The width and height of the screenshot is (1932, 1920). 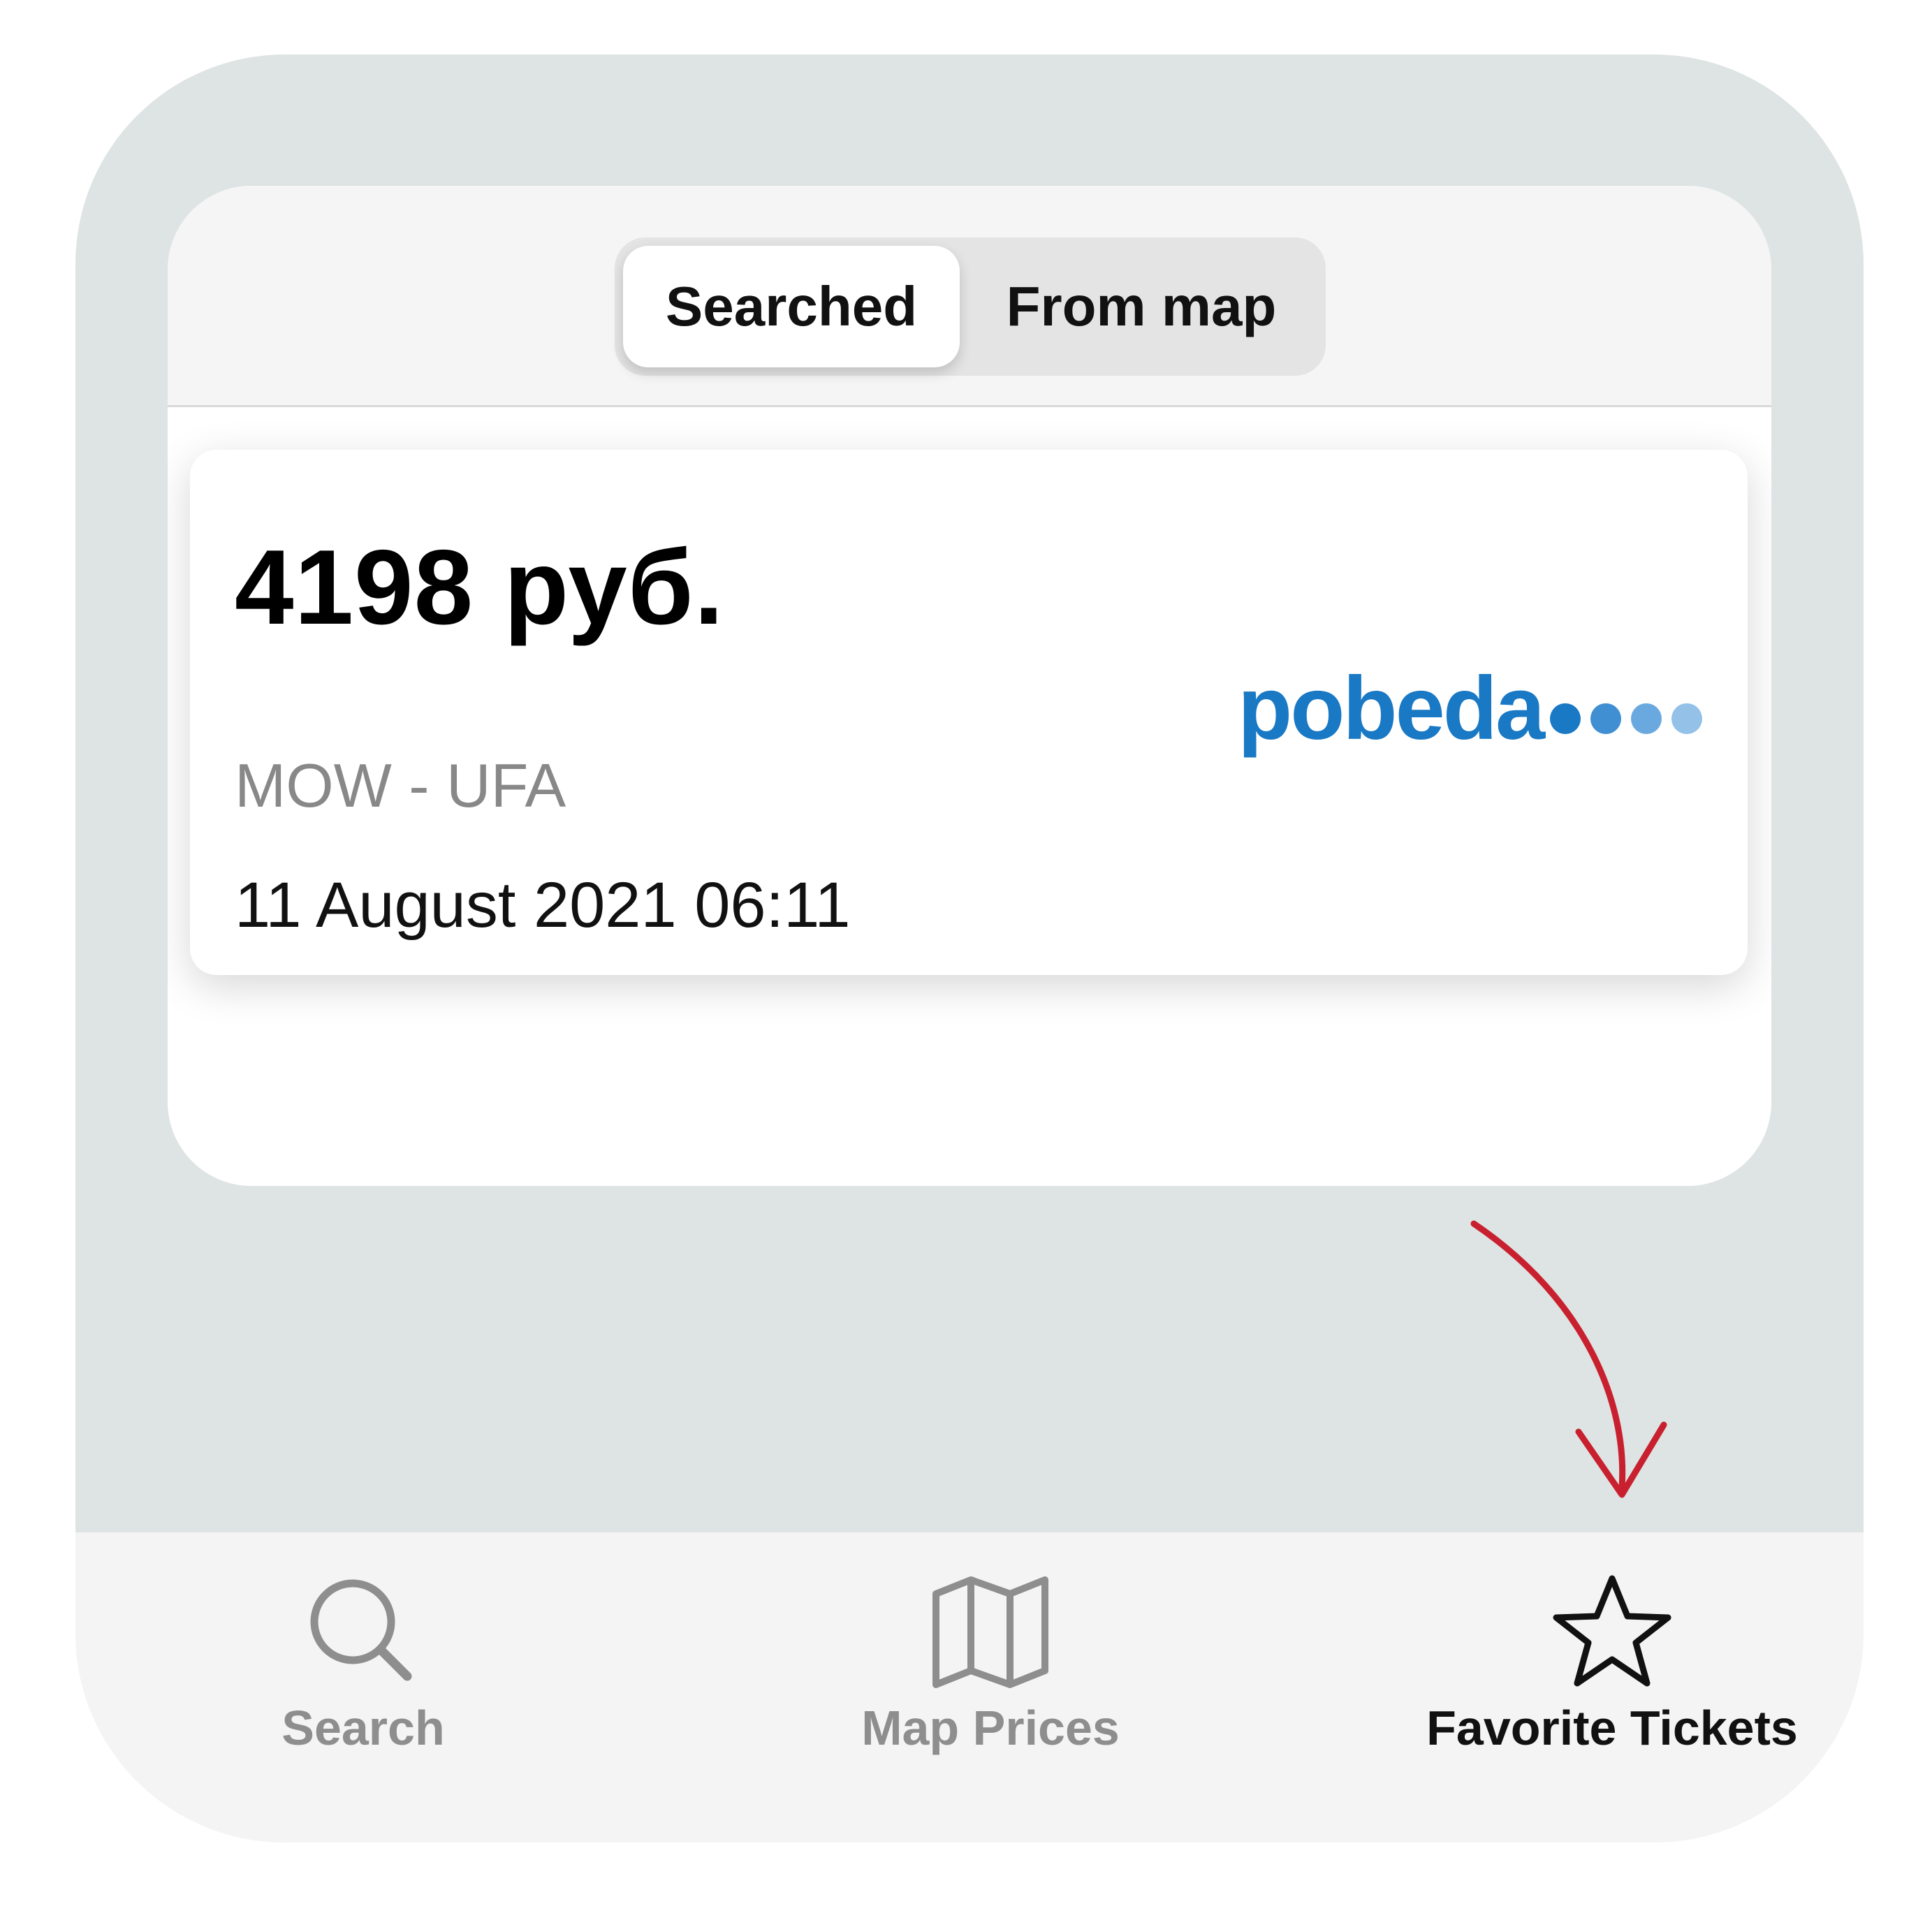 What do you see at coordinates (361, 1630) in the screenshot?
I see `search-icon` at bounding box center [361, 1630].